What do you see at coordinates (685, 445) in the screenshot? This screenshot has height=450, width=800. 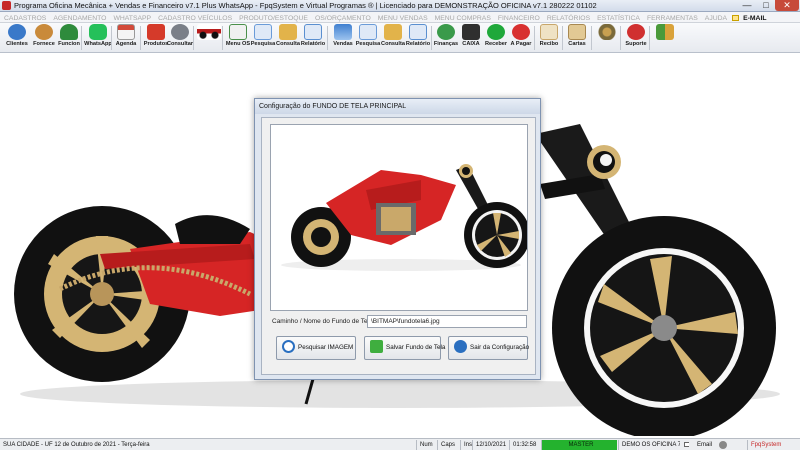 I see `mail-icon` at bounding box center [685, 445].